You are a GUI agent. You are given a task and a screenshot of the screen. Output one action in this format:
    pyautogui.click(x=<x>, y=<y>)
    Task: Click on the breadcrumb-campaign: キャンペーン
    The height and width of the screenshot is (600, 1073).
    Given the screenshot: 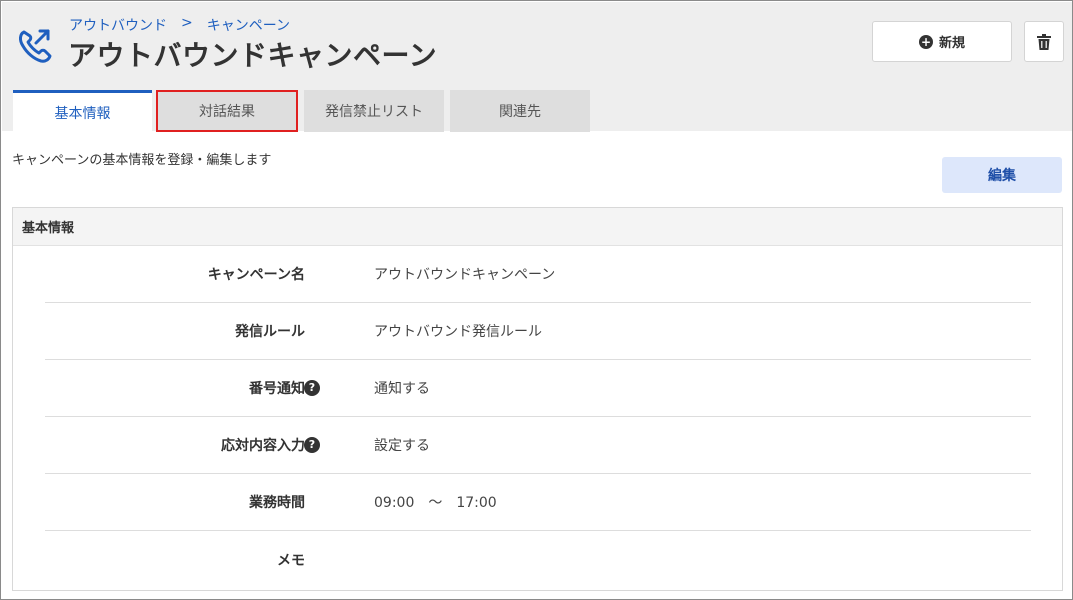 What is the action you would take?
    pyautogui.click(x=248, y=25)
    